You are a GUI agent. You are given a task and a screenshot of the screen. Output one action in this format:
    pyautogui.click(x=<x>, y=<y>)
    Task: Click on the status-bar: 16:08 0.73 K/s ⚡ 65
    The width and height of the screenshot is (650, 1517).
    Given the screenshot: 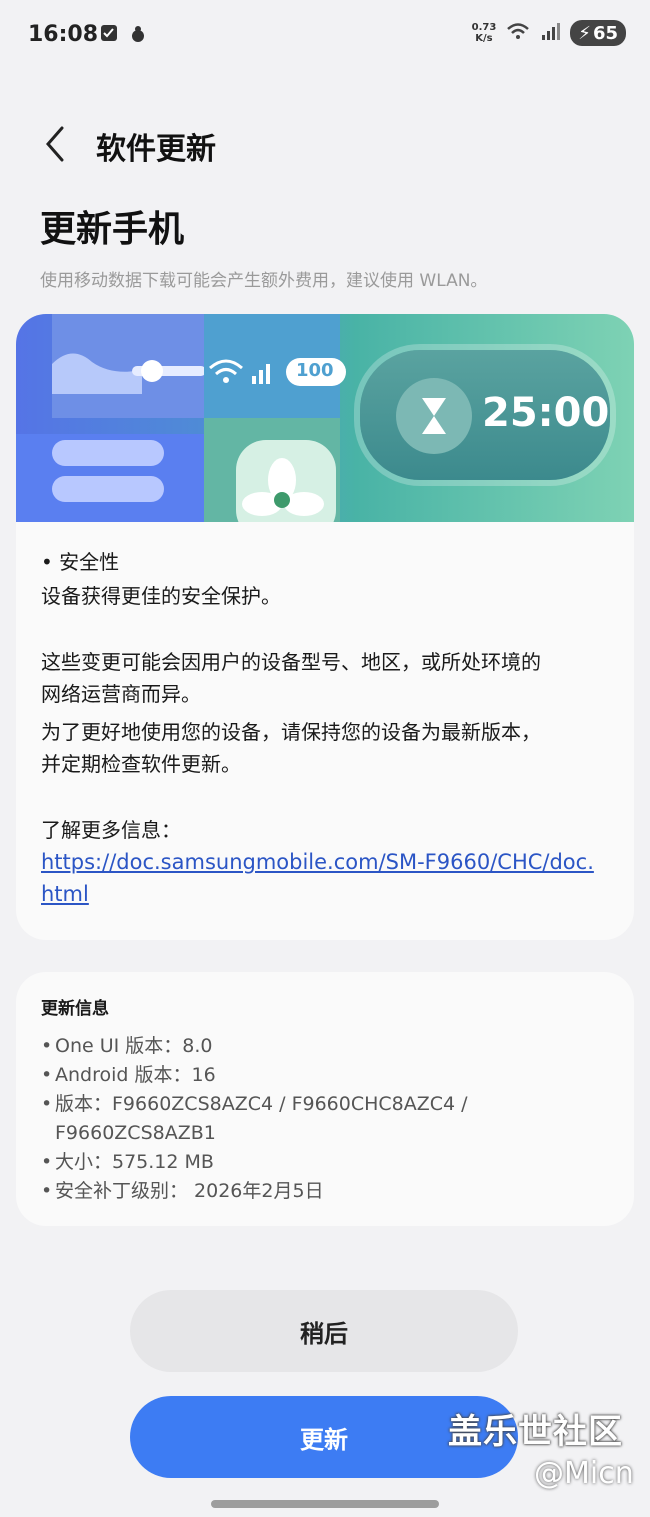 What is the action you would take?
    pyautogui.click(x=325, y=35)
    